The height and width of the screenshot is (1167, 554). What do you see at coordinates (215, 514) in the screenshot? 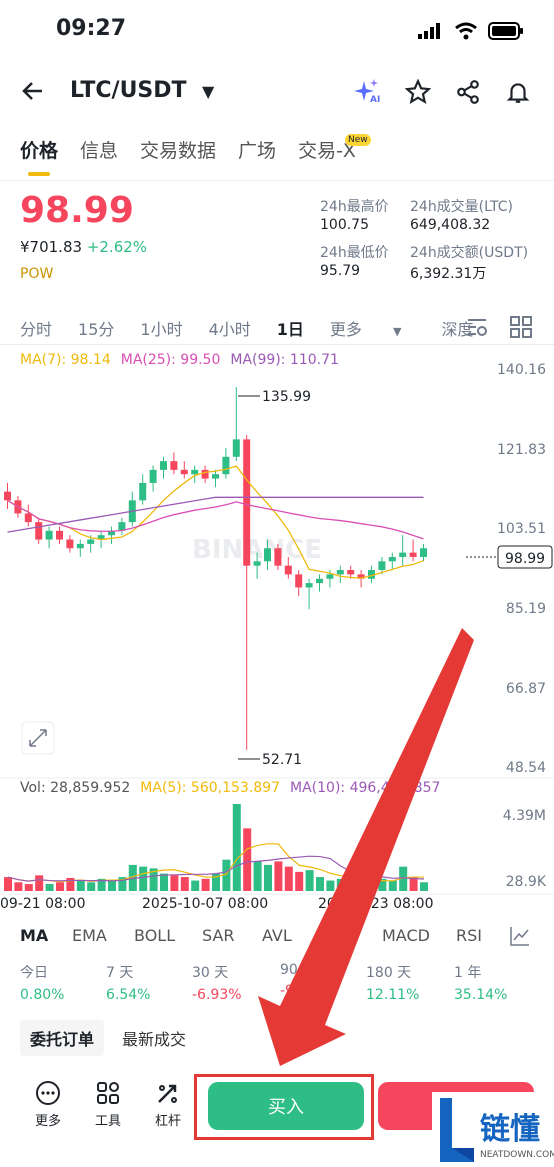
I see `ma99-line` at bounding box center [215, 514].